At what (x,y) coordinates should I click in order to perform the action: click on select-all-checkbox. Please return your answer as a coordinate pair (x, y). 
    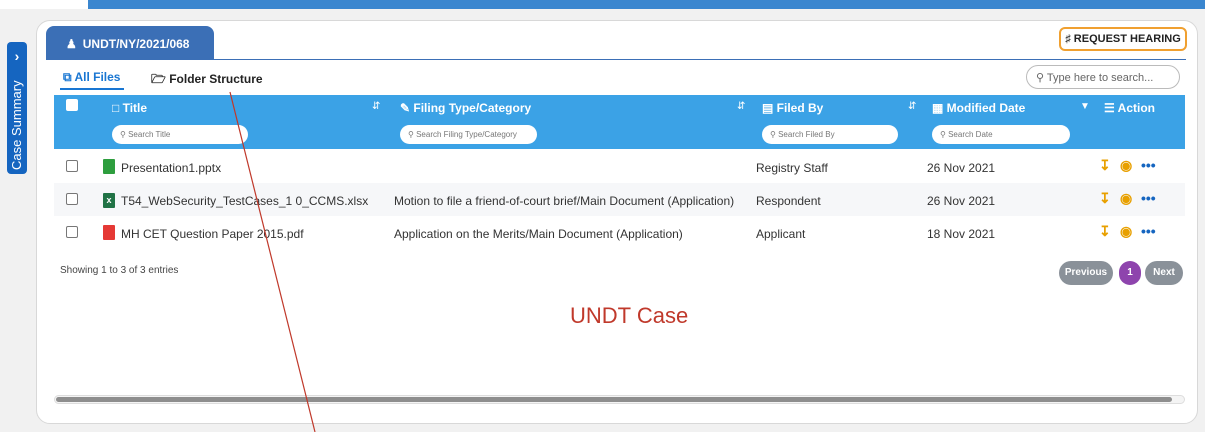
    Looking at the image, I should click on (72, 105).